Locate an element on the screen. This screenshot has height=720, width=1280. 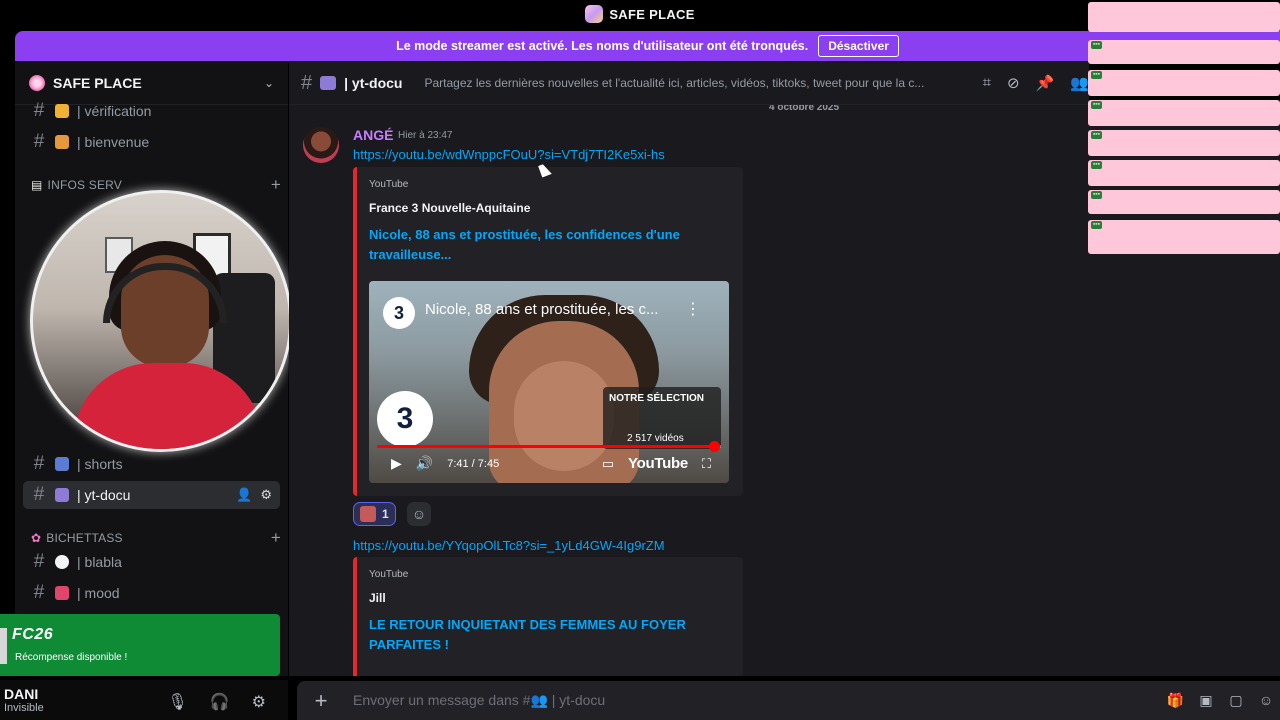
gift-icon: 🎁 is located at coordinates (1175, 700).